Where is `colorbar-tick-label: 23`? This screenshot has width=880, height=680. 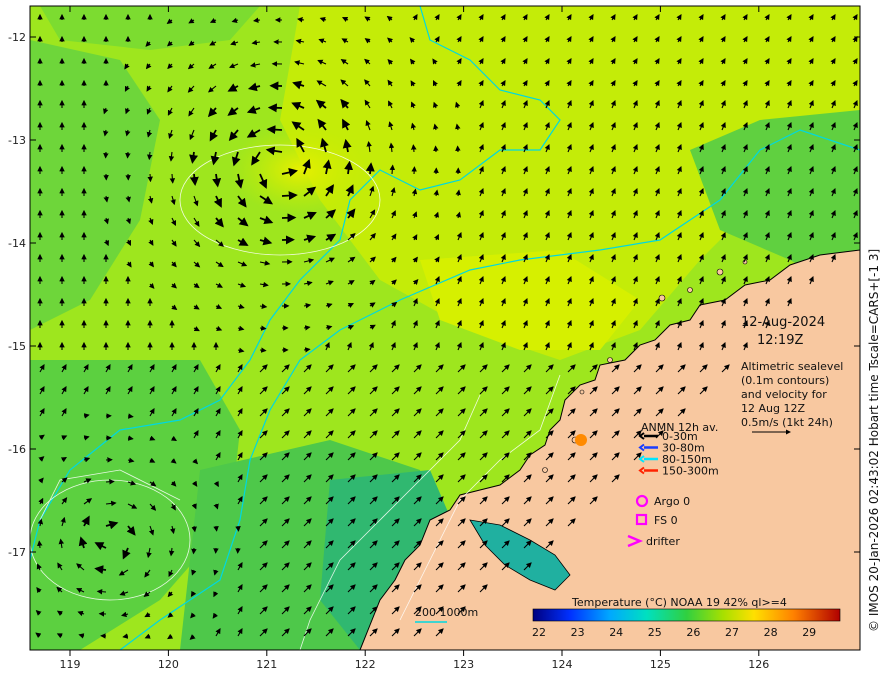 colorbar-tick-label: 23 is located at coordinates (578, 632).